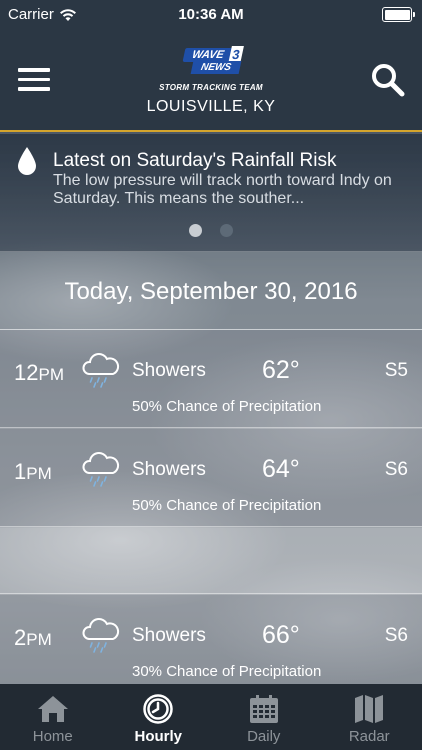 The image size is (422, 750). I want to click on tab-hourly: Hourly, so click(159, 717).